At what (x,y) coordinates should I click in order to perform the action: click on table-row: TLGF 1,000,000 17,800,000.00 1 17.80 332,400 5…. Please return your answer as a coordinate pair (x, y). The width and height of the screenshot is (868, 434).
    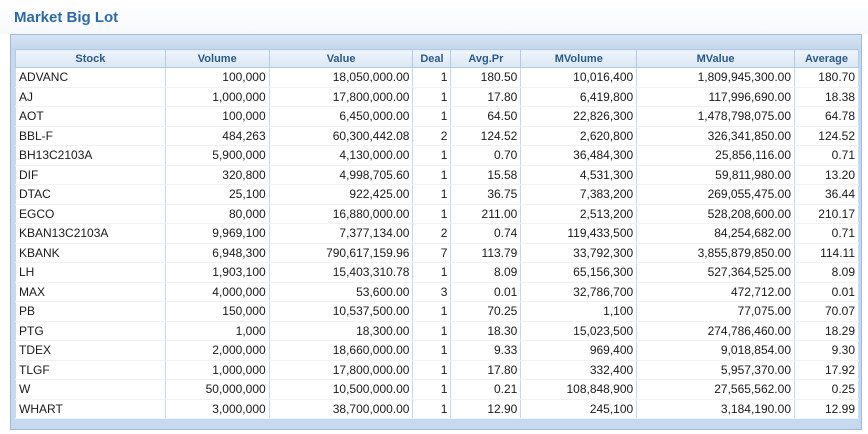
    Looking at the image, I should click on (437, 370).